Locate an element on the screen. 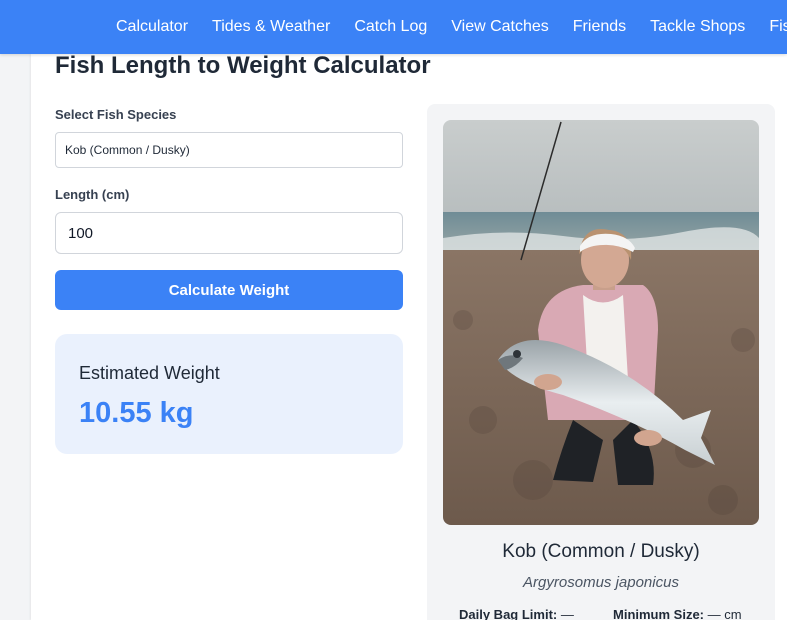 This screenshot has width=787, height=620. minimum-size: Minimum Size: — cm is located at coordinates (677, 613).